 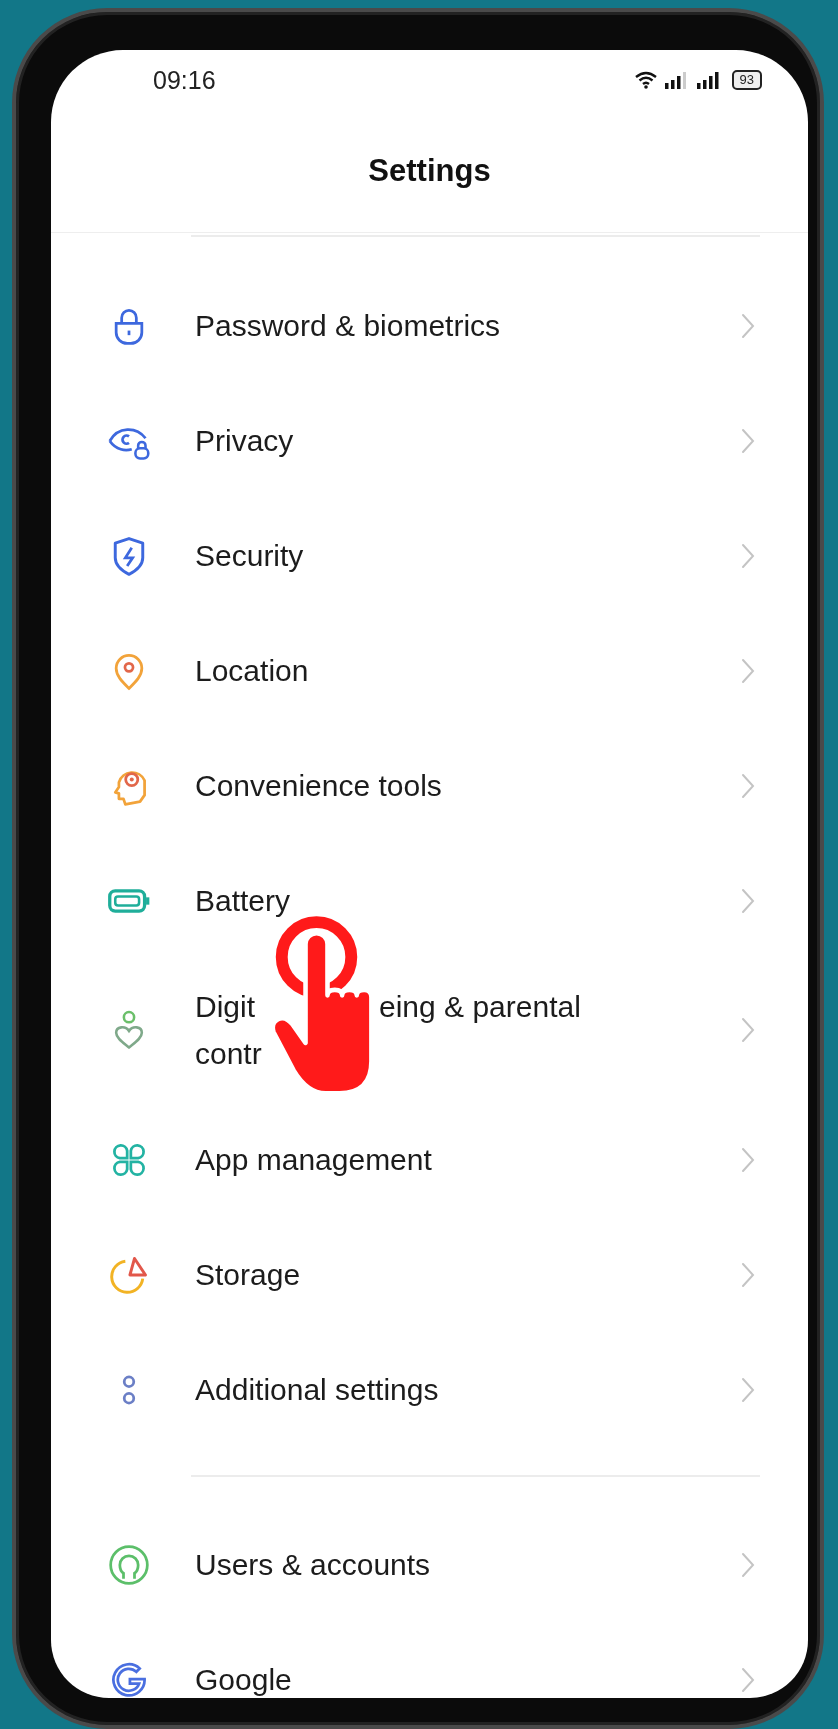 I want to click on item-label: App management, so click(x=313, y=1159).